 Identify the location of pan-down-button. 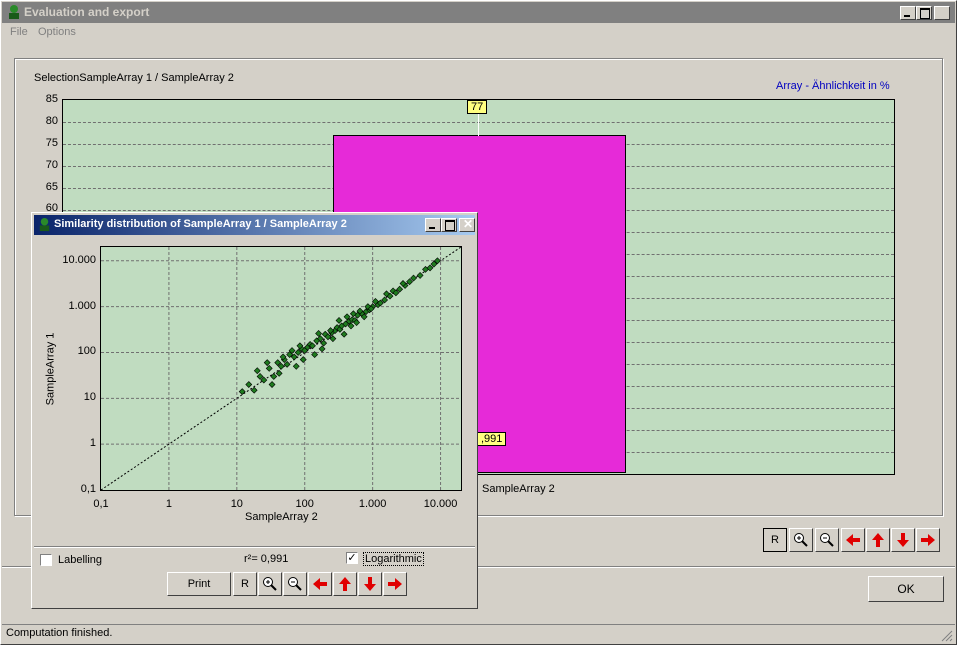
(903, 540).